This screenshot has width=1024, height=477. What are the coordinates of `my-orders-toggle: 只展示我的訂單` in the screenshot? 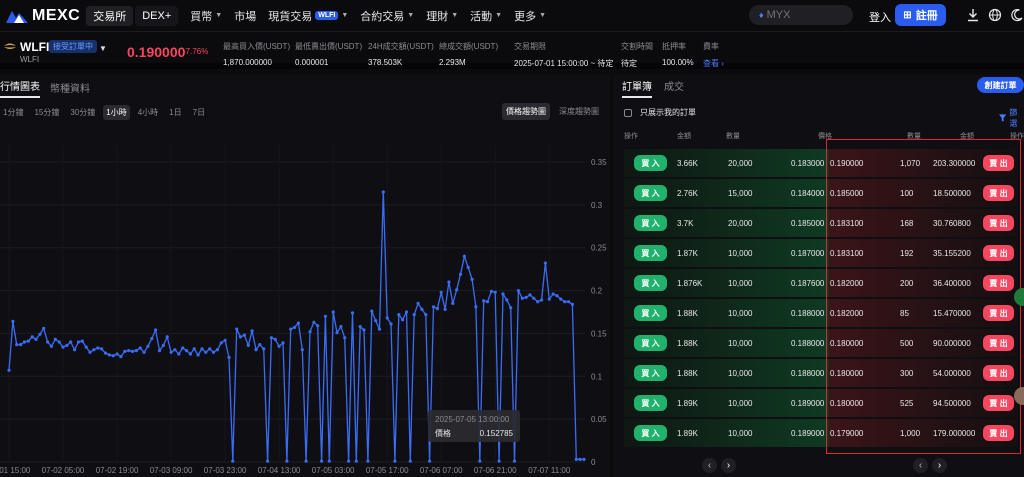 It's located at (660, 112).